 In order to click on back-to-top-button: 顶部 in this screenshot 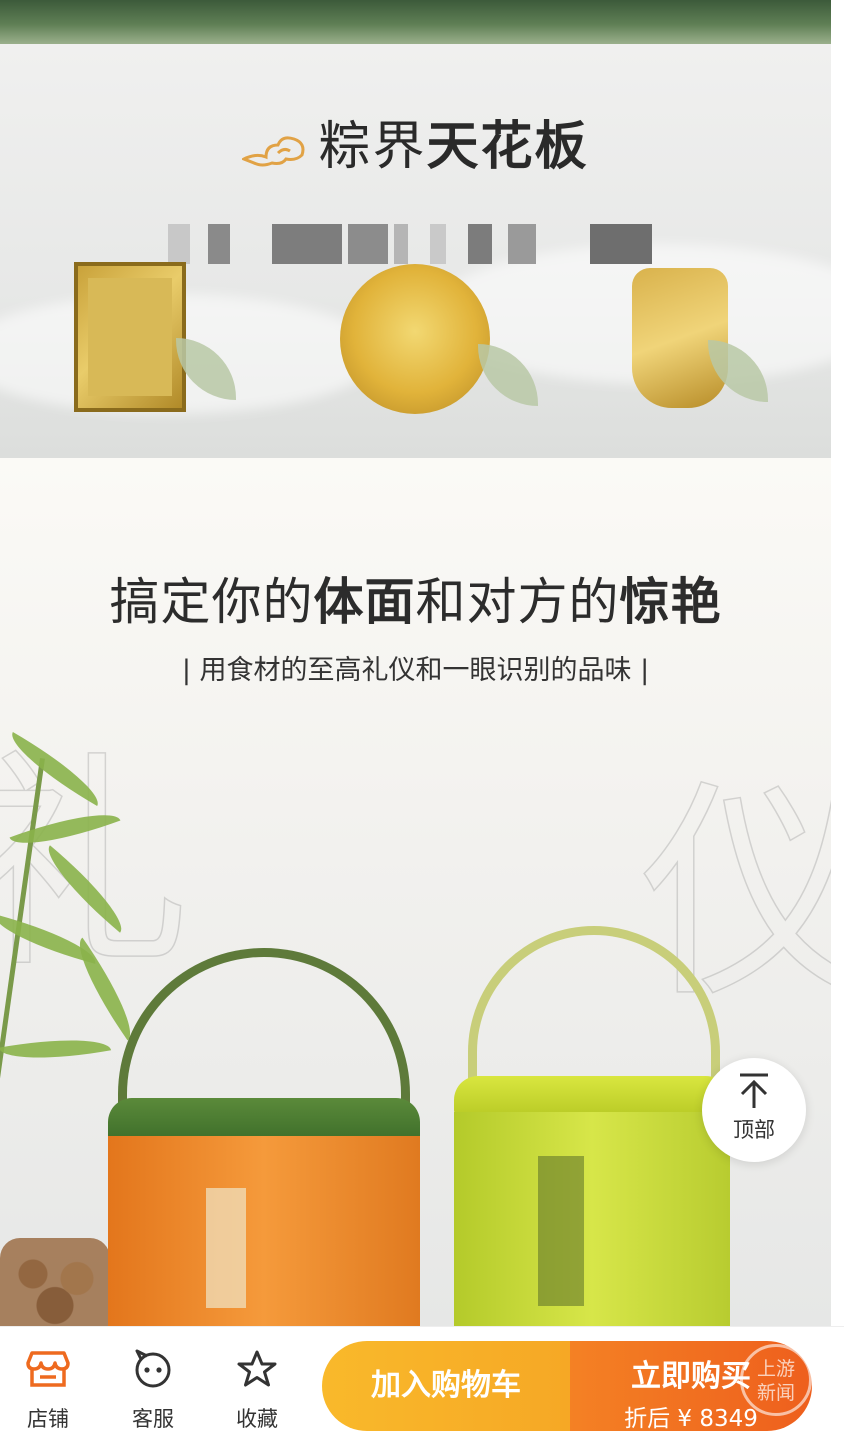, I will do `click(754, 1110)`.